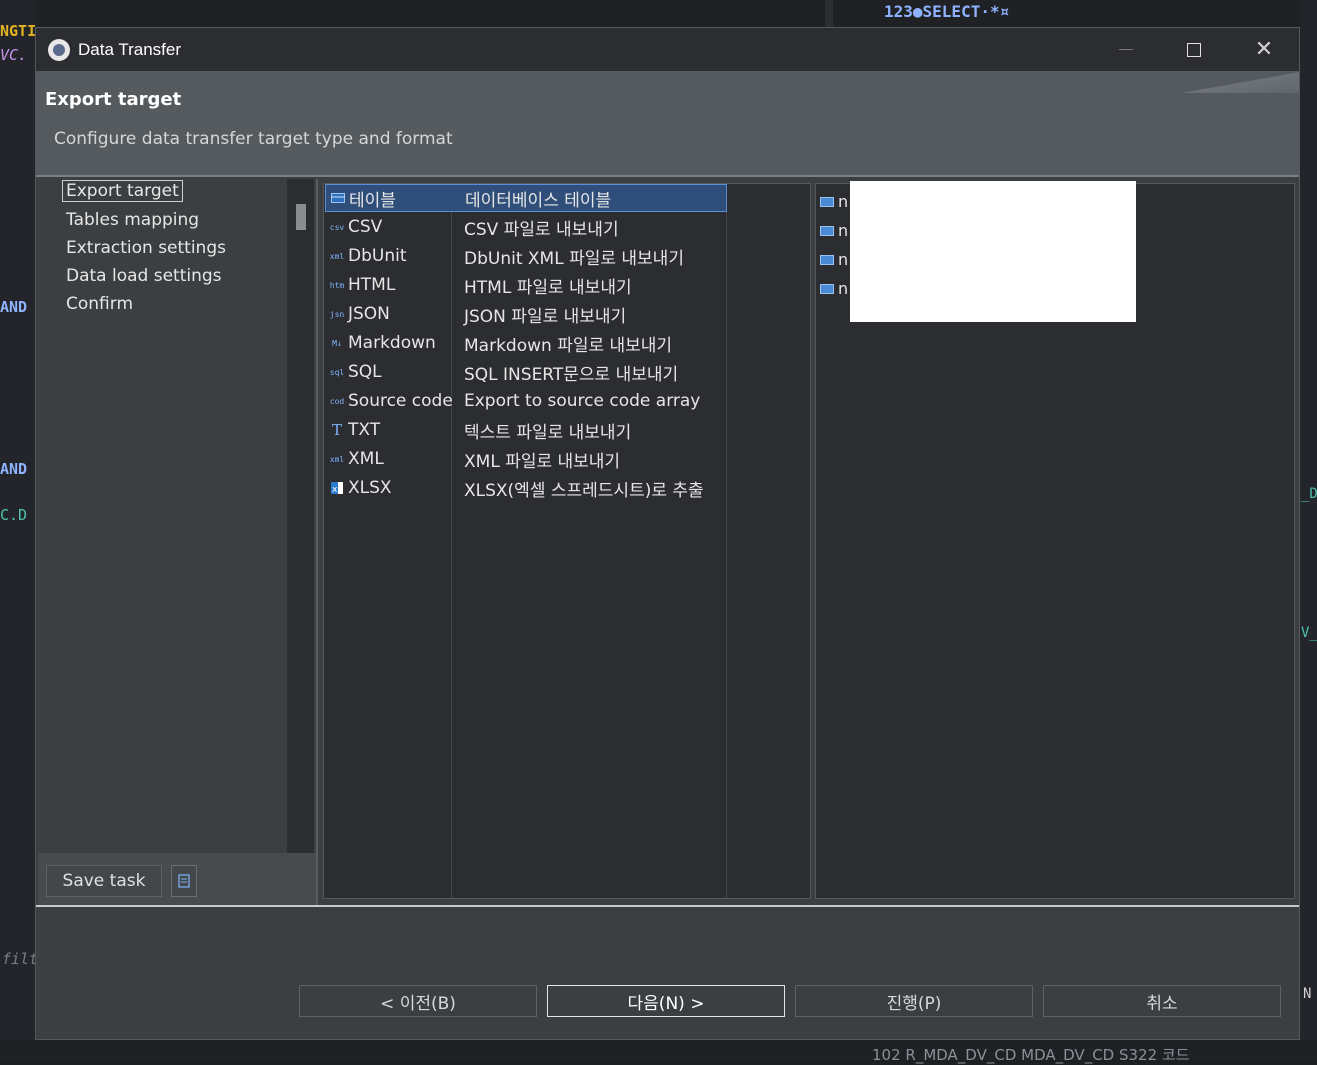  I want to click on type-name: SQL, so click(365, 372).